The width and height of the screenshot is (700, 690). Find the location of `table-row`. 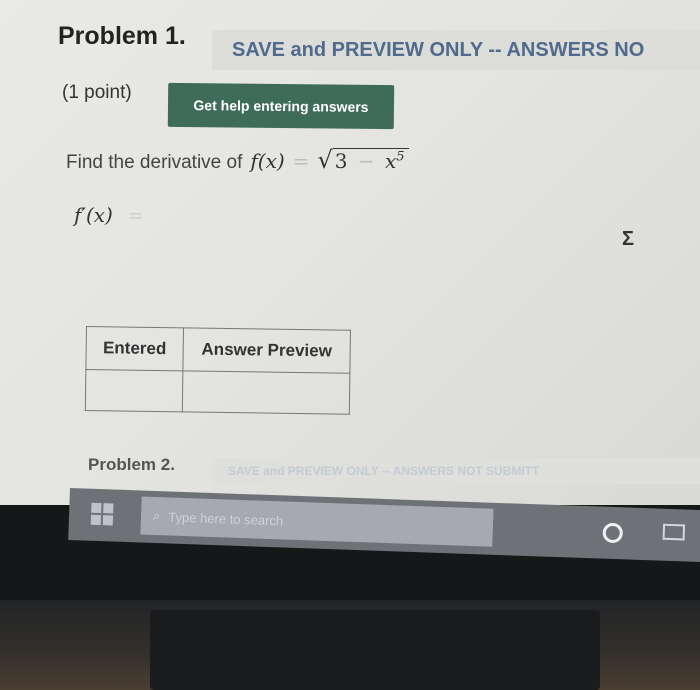

table-row is located at coordinates (217, 392).